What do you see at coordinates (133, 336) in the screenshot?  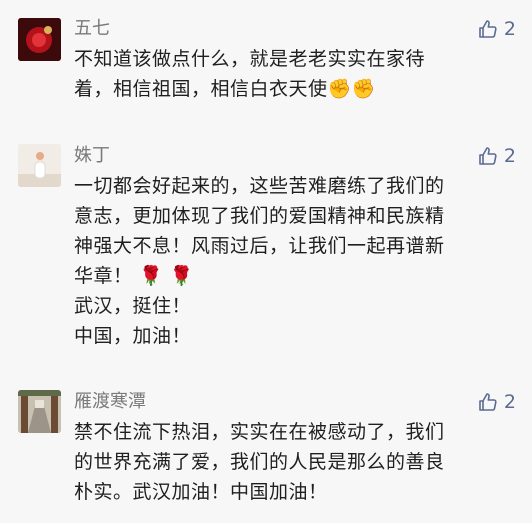 I see `comment-line: 中国，加油！` at bounding box center [133, 336].